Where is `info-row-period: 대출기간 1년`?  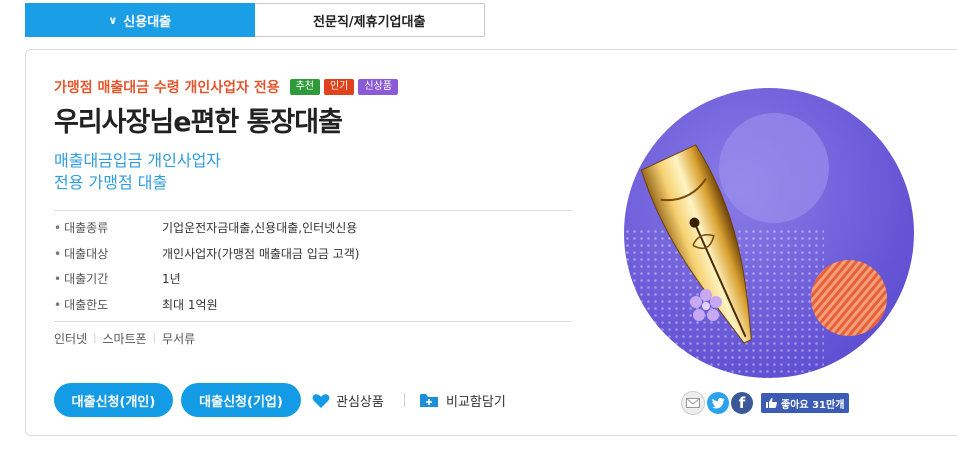
info-row-period: 대출기간 1년 is located at coordinates (313, 279).